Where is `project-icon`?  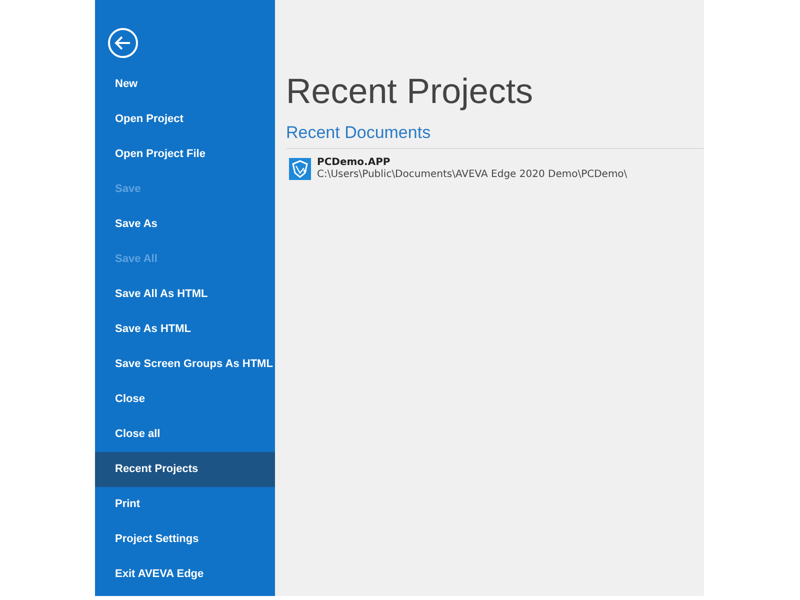 project-icon is located at coordinates (300, 169).